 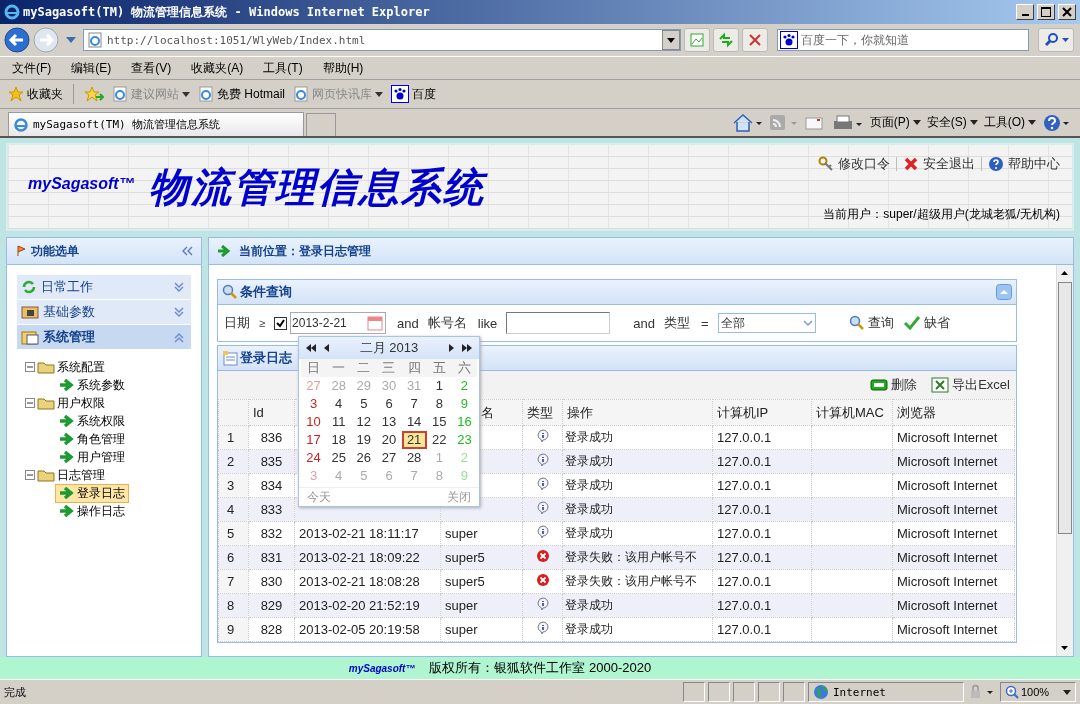 What do you see at coordinates (467, 348) in the screenshot?
I see `next-year-icon` at bounding box center [467, 348].